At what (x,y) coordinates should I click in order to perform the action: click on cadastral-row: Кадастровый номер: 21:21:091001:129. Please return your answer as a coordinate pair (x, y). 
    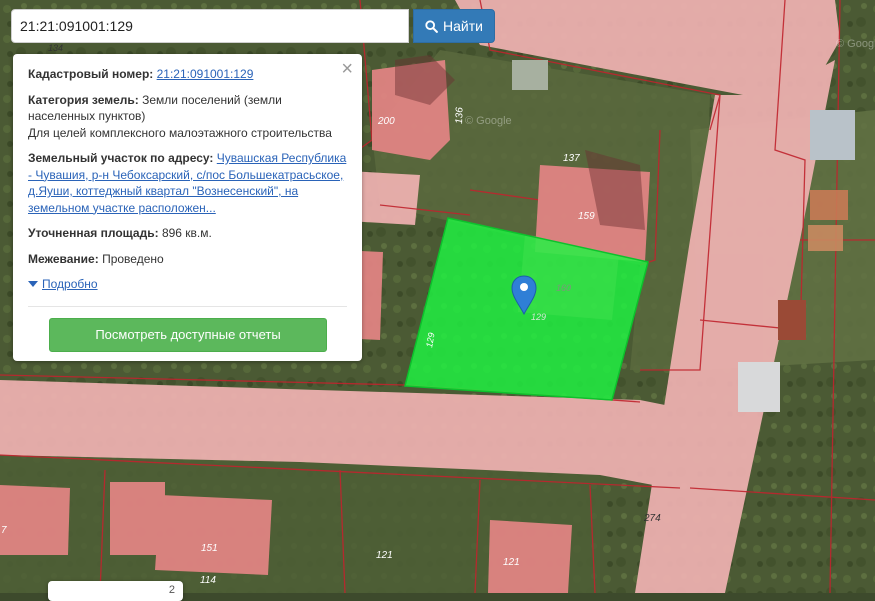
    Looking at the image, I should click on (188, 74).